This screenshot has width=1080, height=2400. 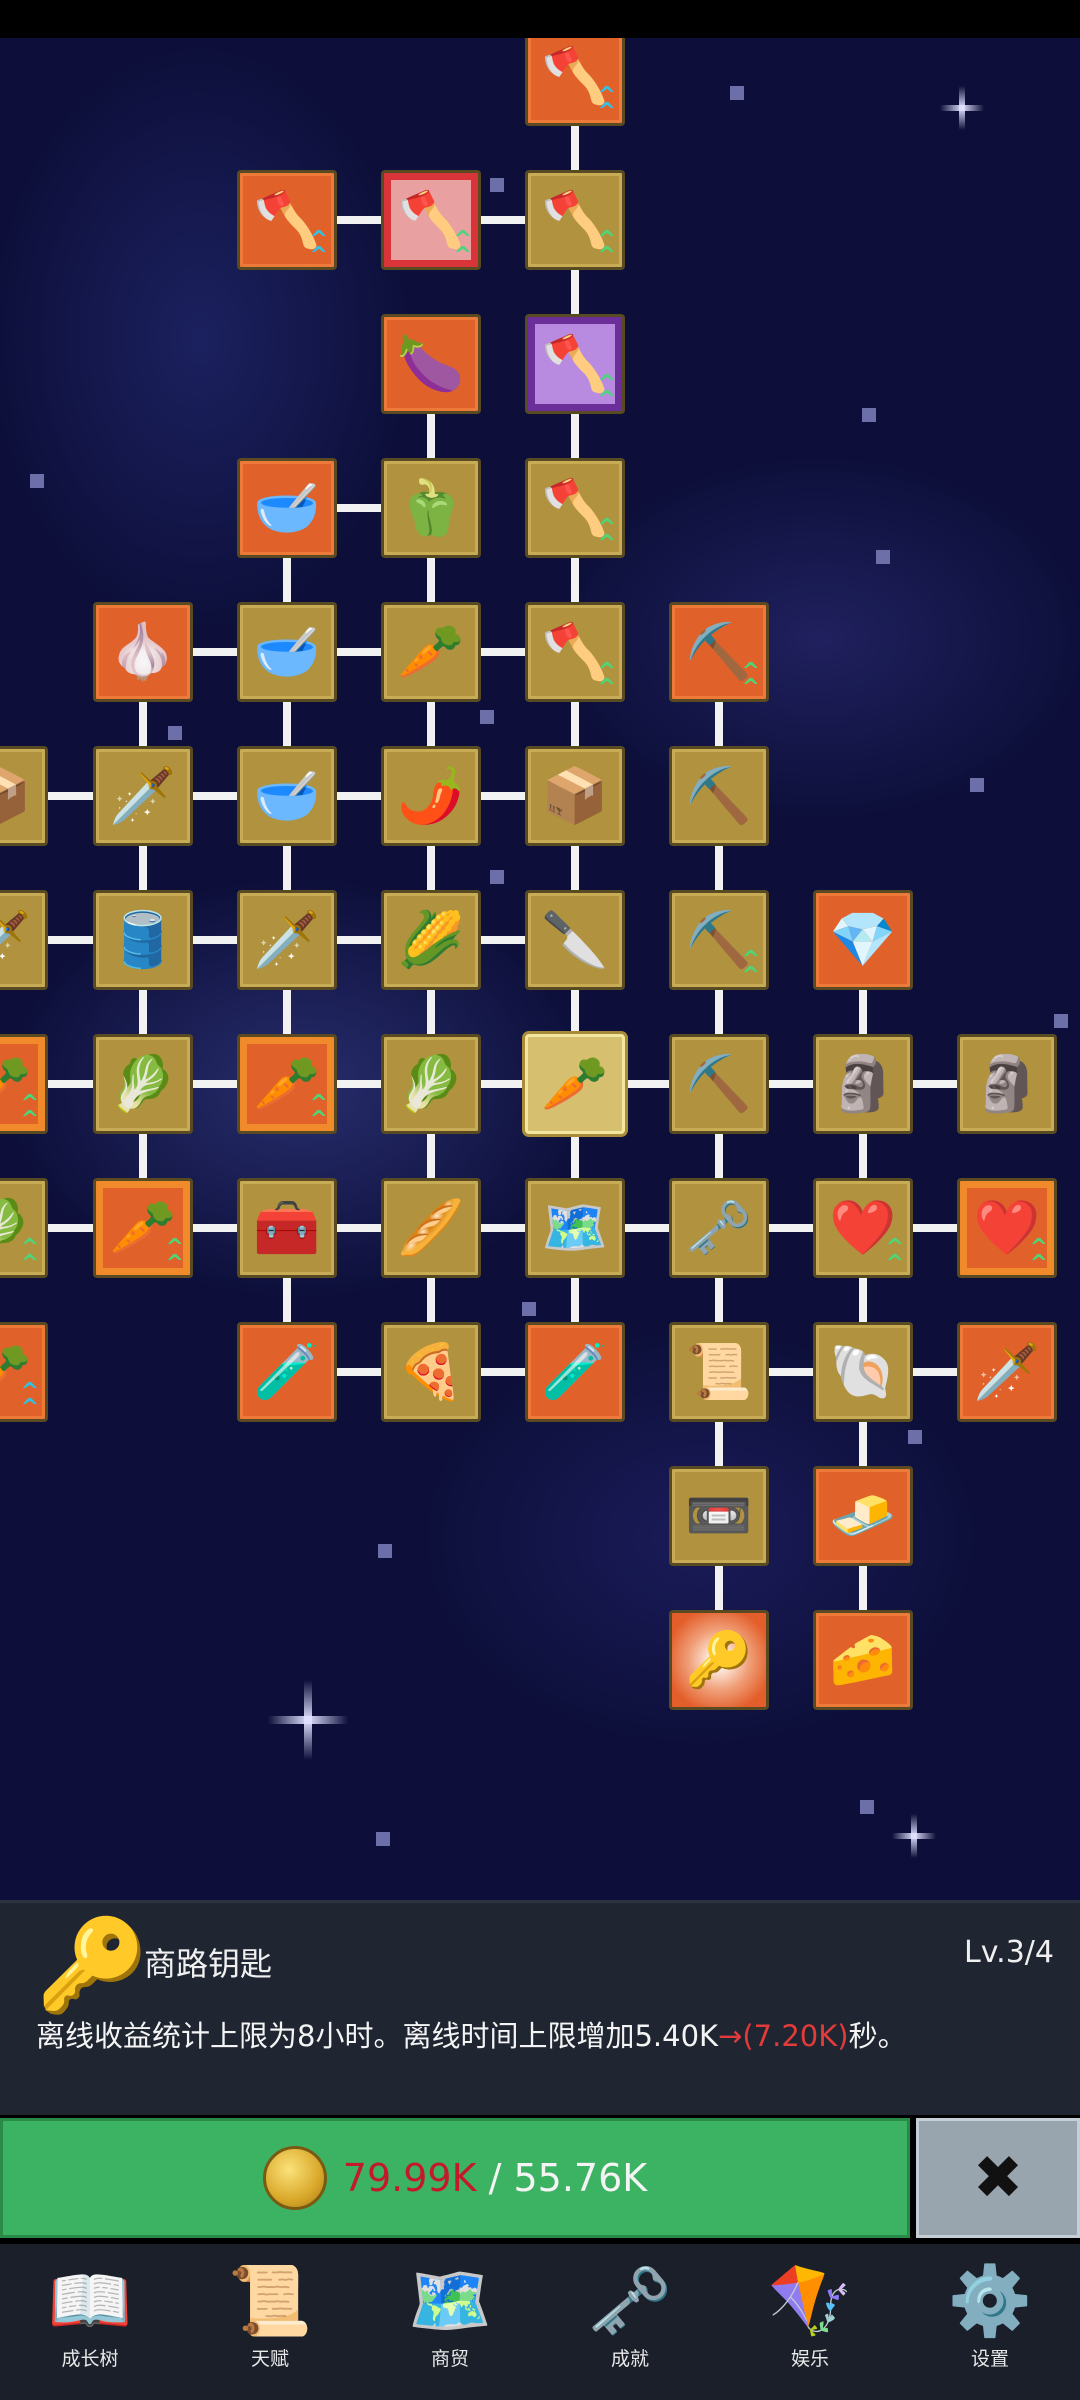 I want to click on nav-trade: 🗺️ 商贸, so click(x=450, y=2322).